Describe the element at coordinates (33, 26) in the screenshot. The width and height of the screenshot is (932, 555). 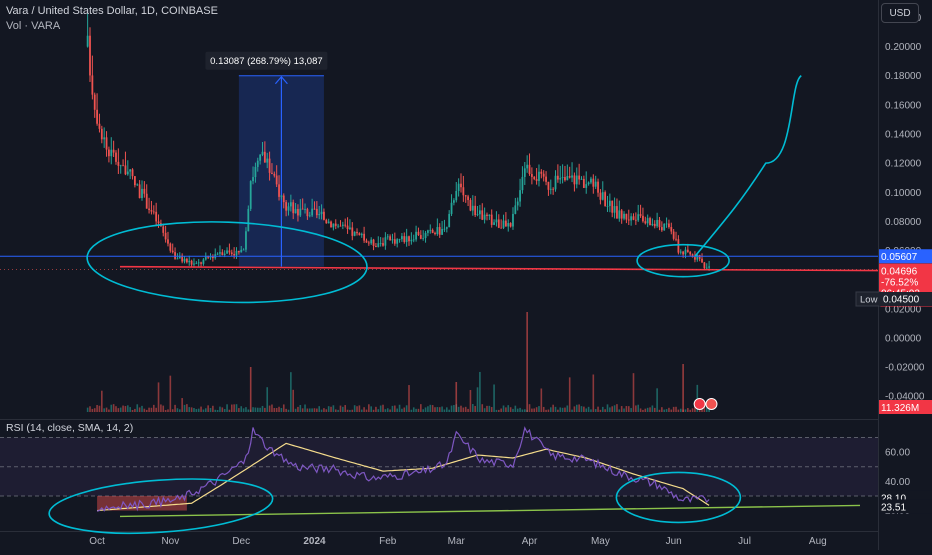
I see `volume-legend: Vol · VARA` at that location.